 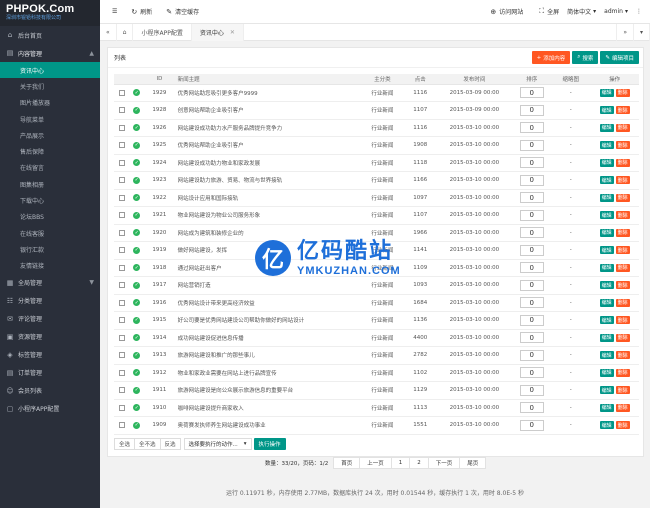 I want to click on row-title: 优秀网站设计带来更高经济效益, so click(x=267, y=303).